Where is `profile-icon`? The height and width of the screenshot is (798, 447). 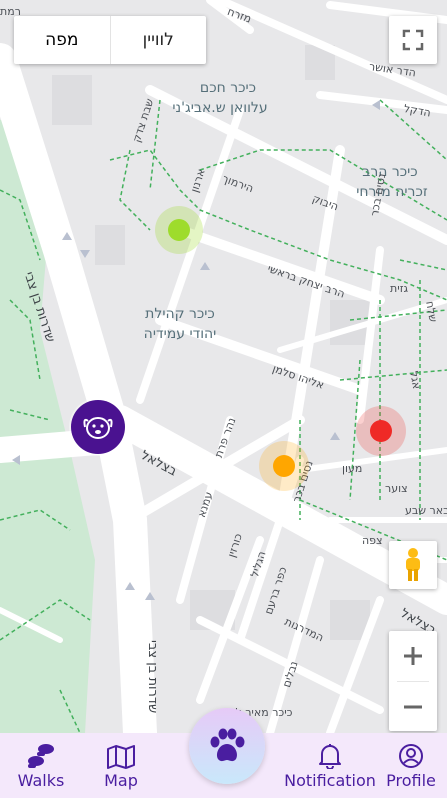
profile-icon is located at coordinates (411, 756).